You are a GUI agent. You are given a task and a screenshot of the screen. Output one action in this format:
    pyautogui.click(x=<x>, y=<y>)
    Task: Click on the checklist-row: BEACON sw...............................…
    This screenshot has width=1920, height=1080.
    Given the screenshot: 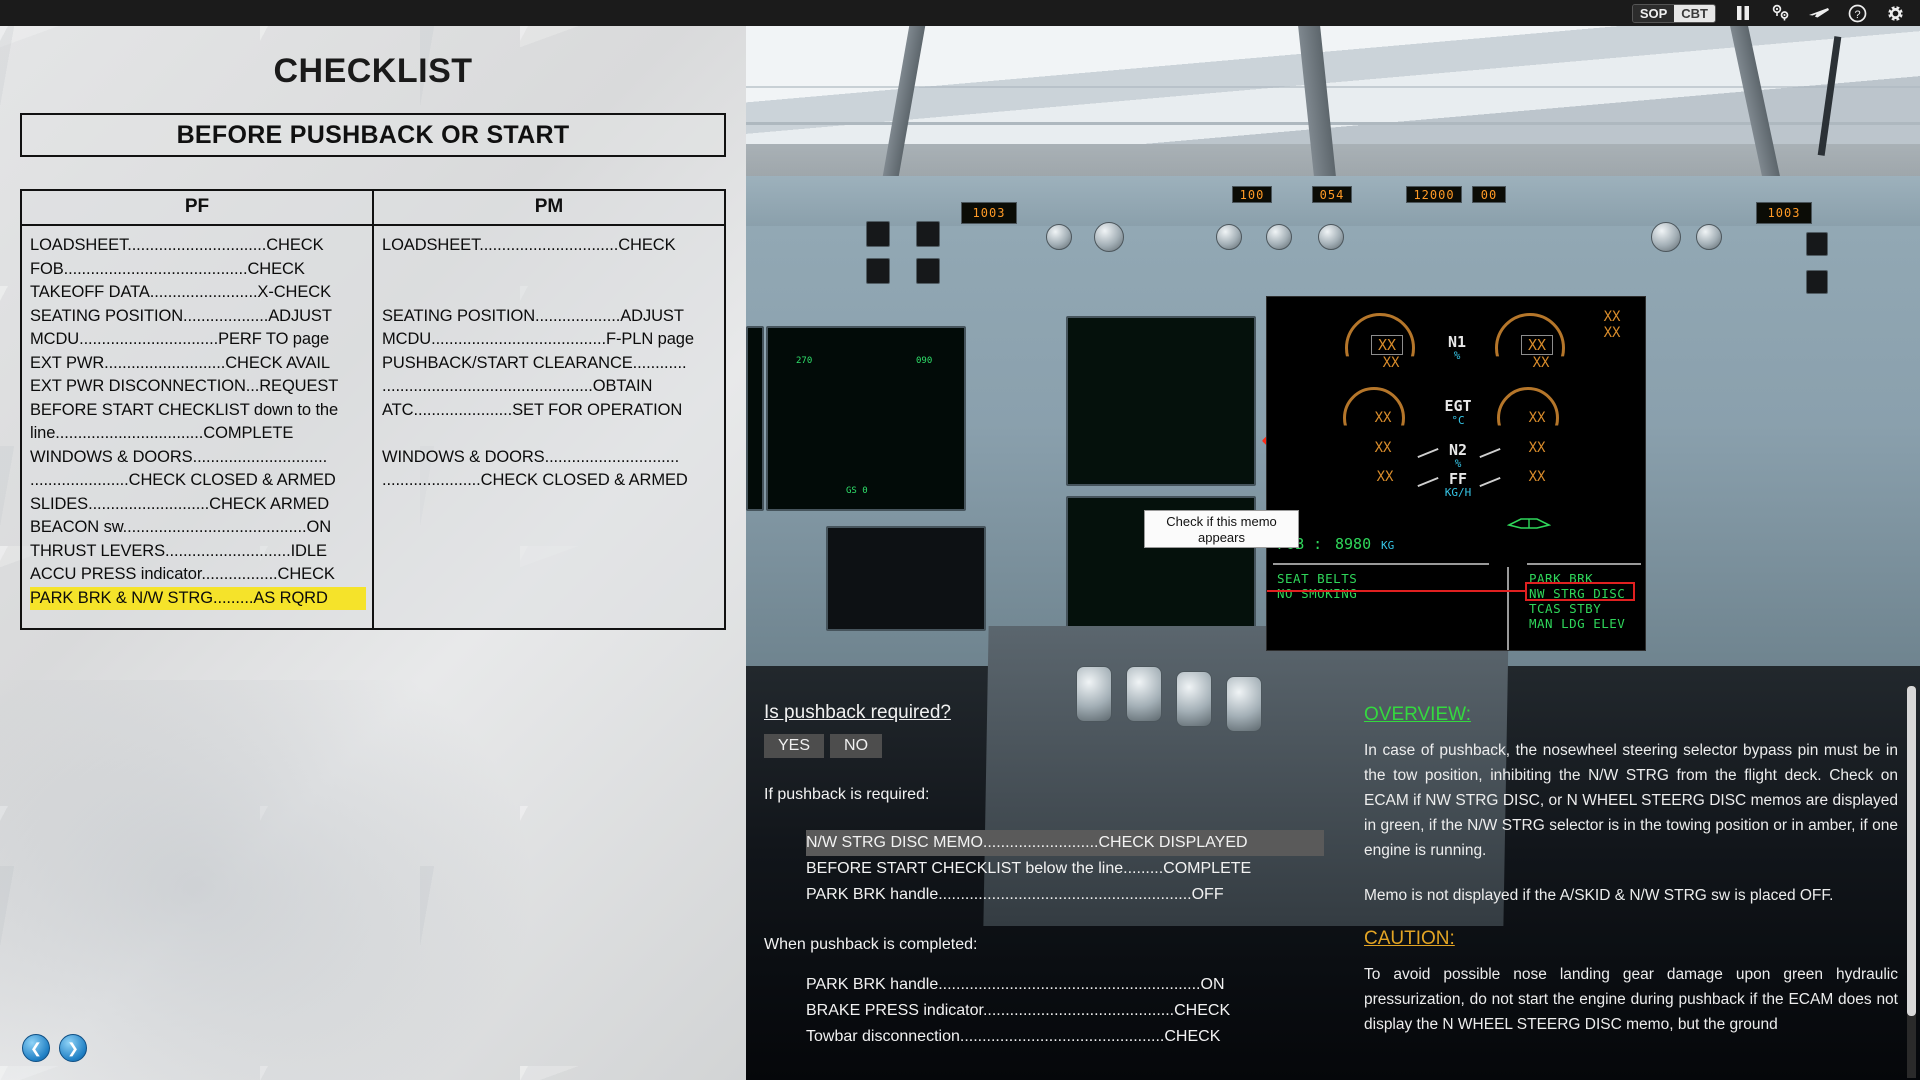 What is the action you would take?
    pyautogui.click(x=181, y=527)
    